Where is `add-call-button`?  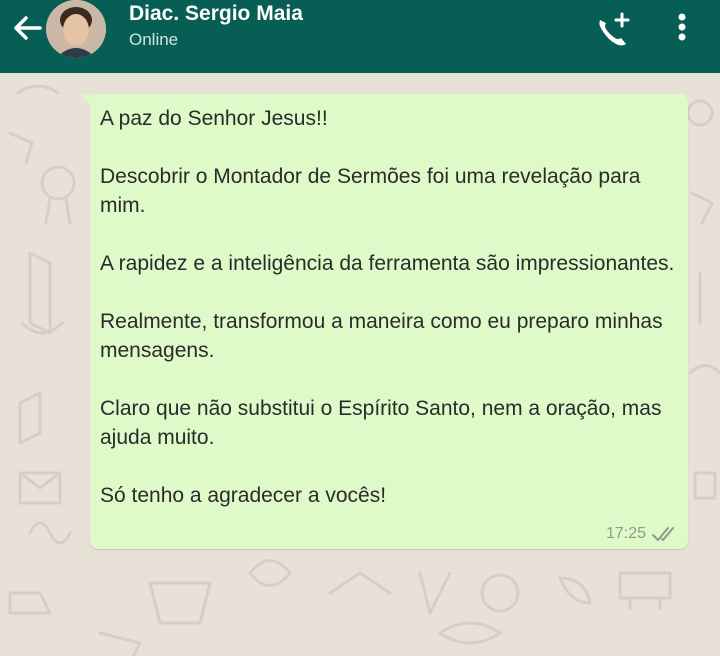 add-call-button is located at coordinates (612, 30).